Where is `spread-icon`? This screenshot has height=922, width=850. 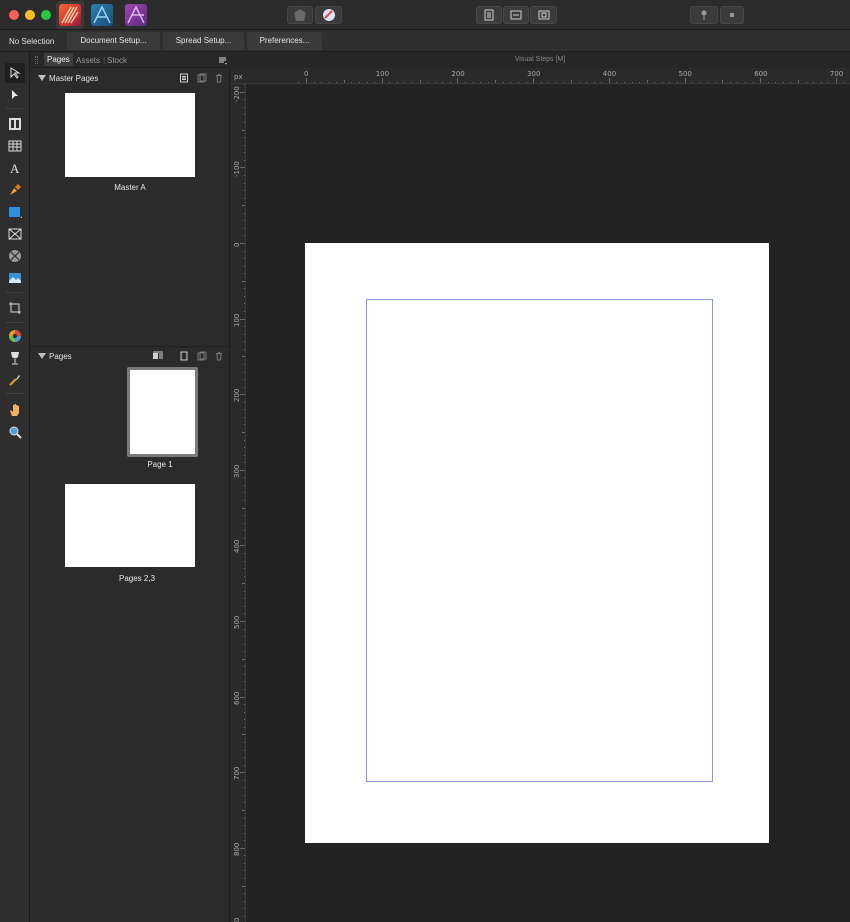
spread-icon is located at coordinates (516, 15).